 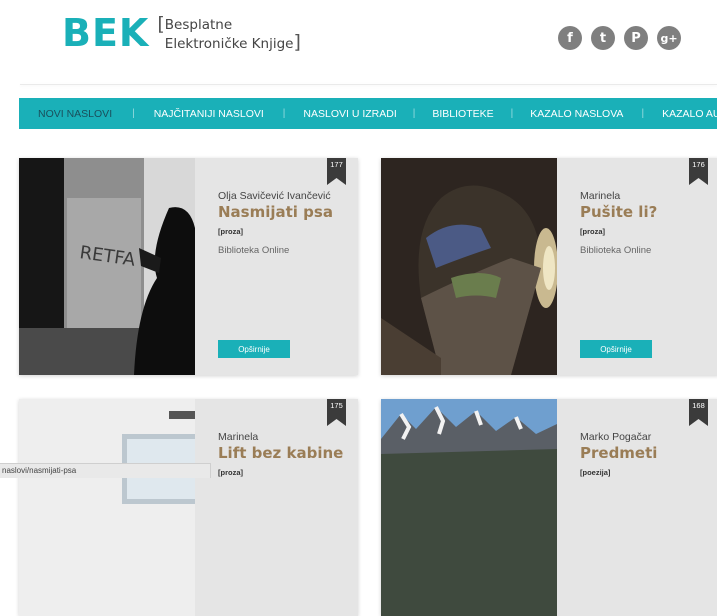 What do you see at coordinates (595, 472) in the screenshot?
I see `book-genre: [poezija]` at bounding box center [595, 472].